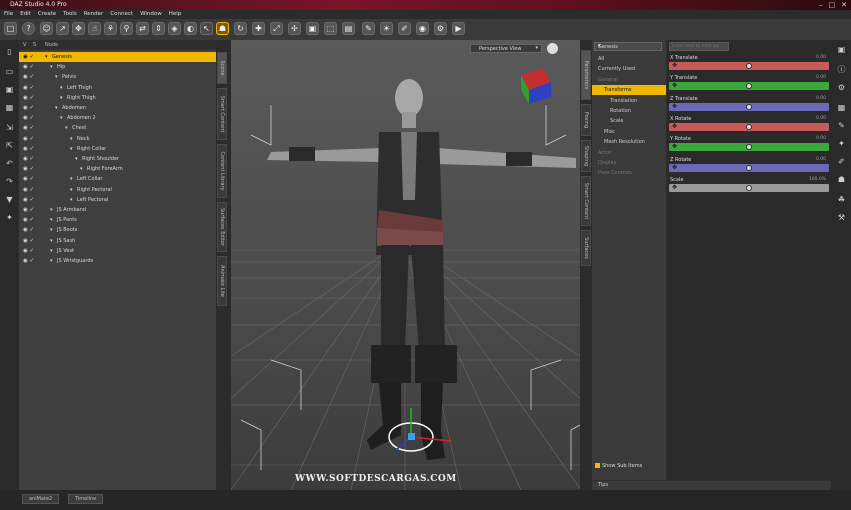 The height and width of the screenshot is (510, 851). What do you see at coordinates (206, 28) in the screenshot?
I see `select-tool-icon: ↖` at bounding box center [206, 28].